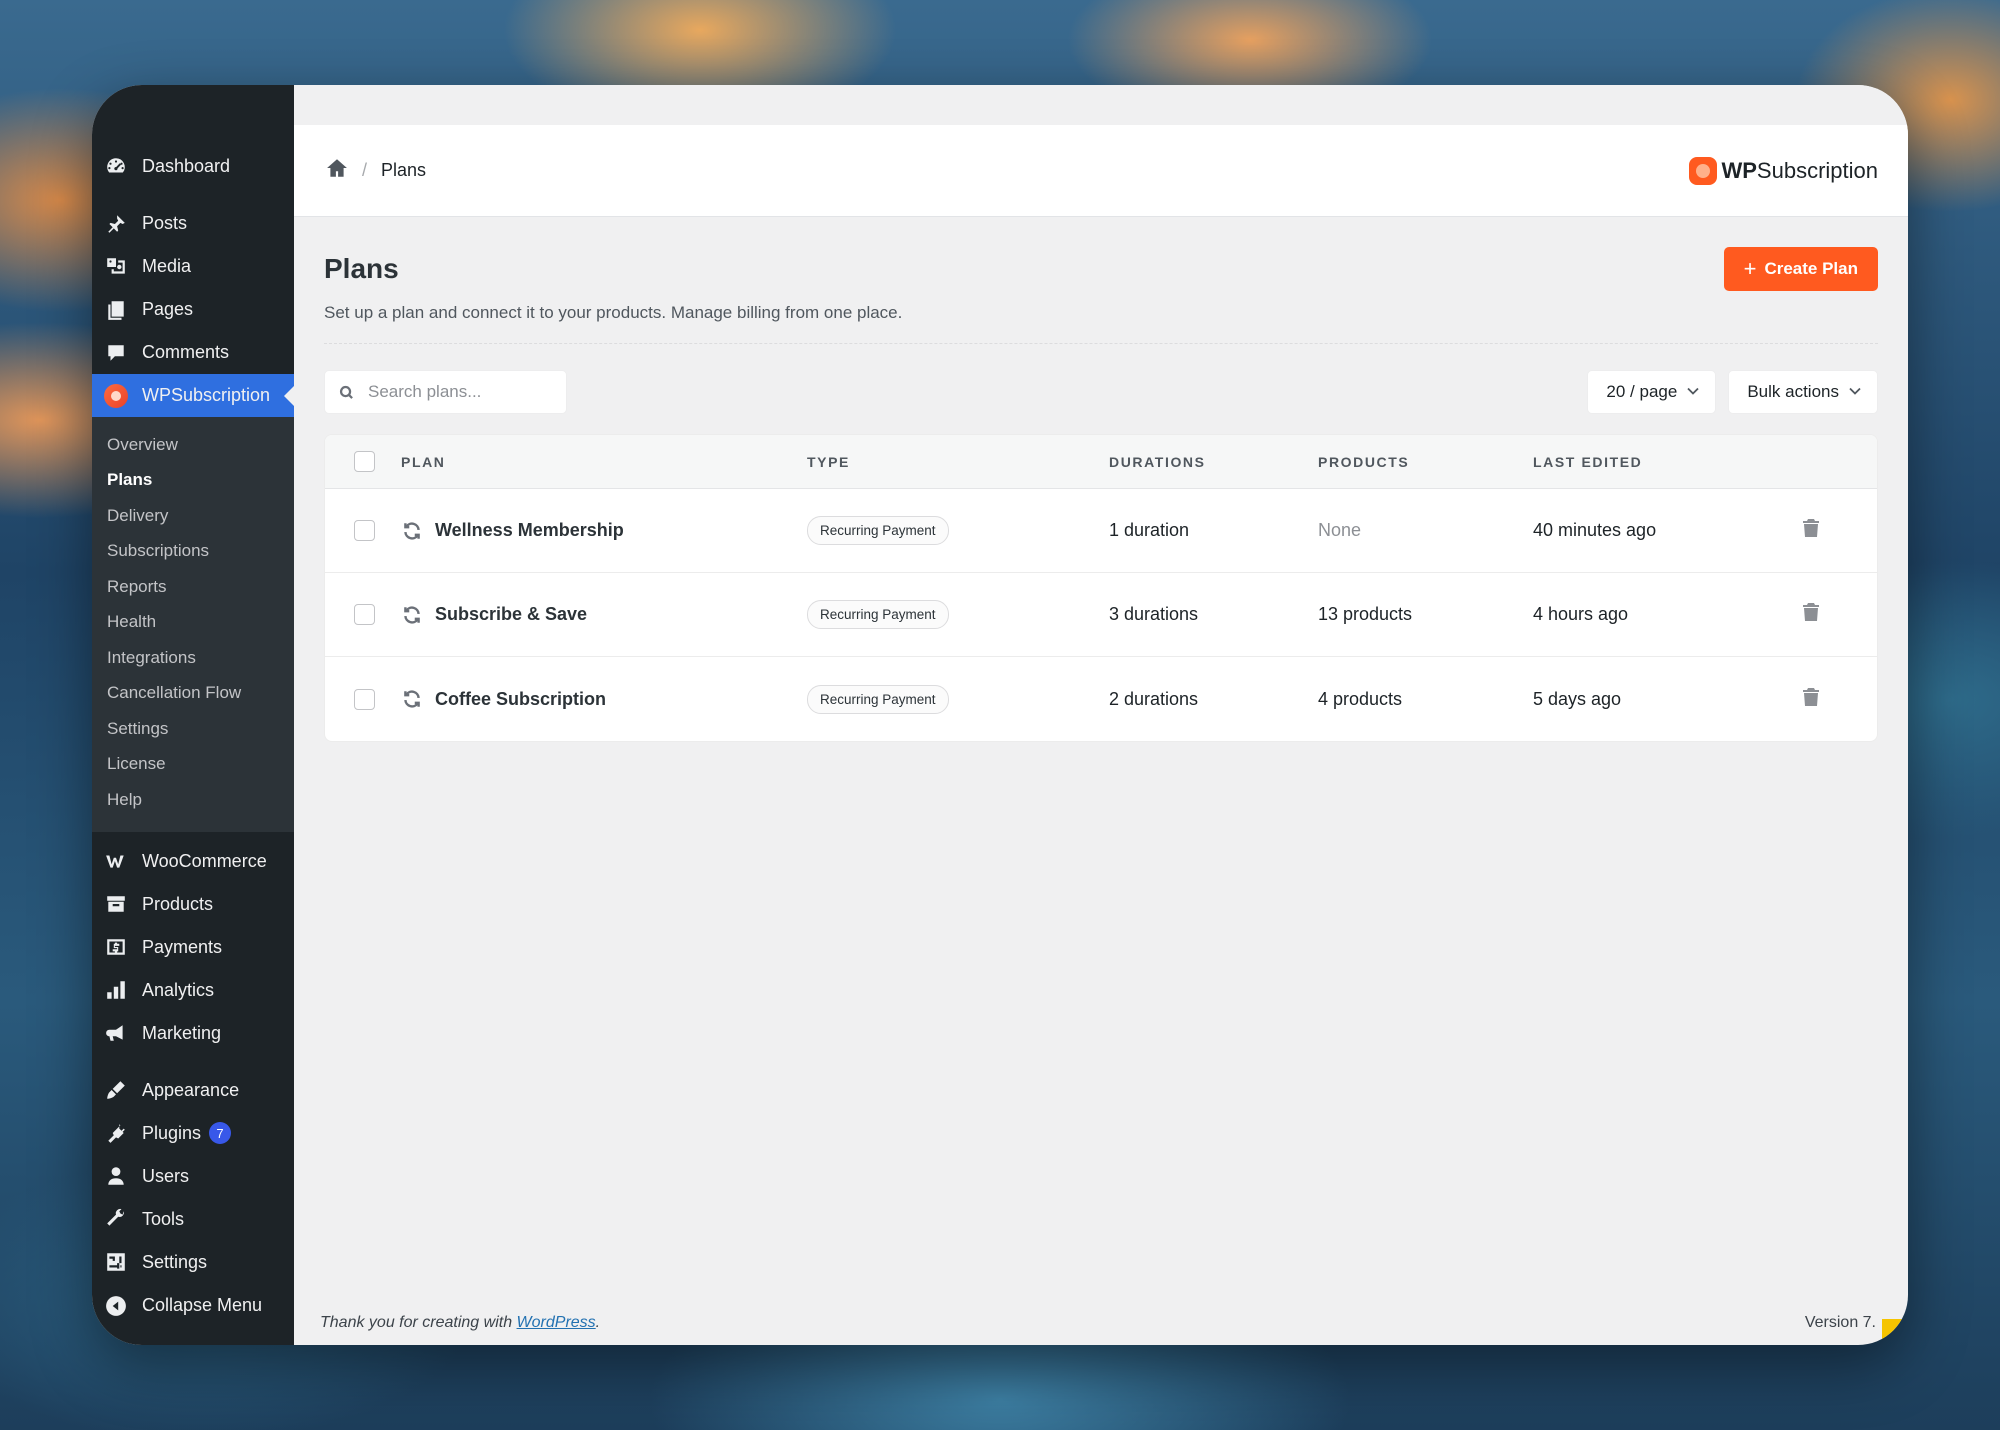  What do you see at coordinates (193, 352) in the screenshot?
I see `sidebar-item-comments: Comments` at bounding box center [193, 352].